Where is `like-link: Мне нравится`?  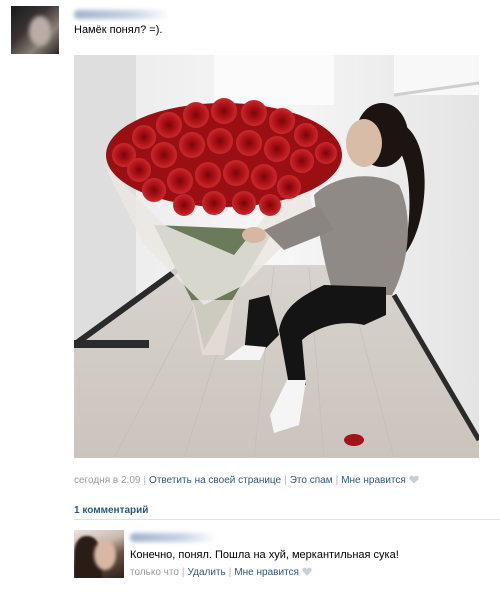
like-link: Мне нравится is located at coordinates (373, 480).